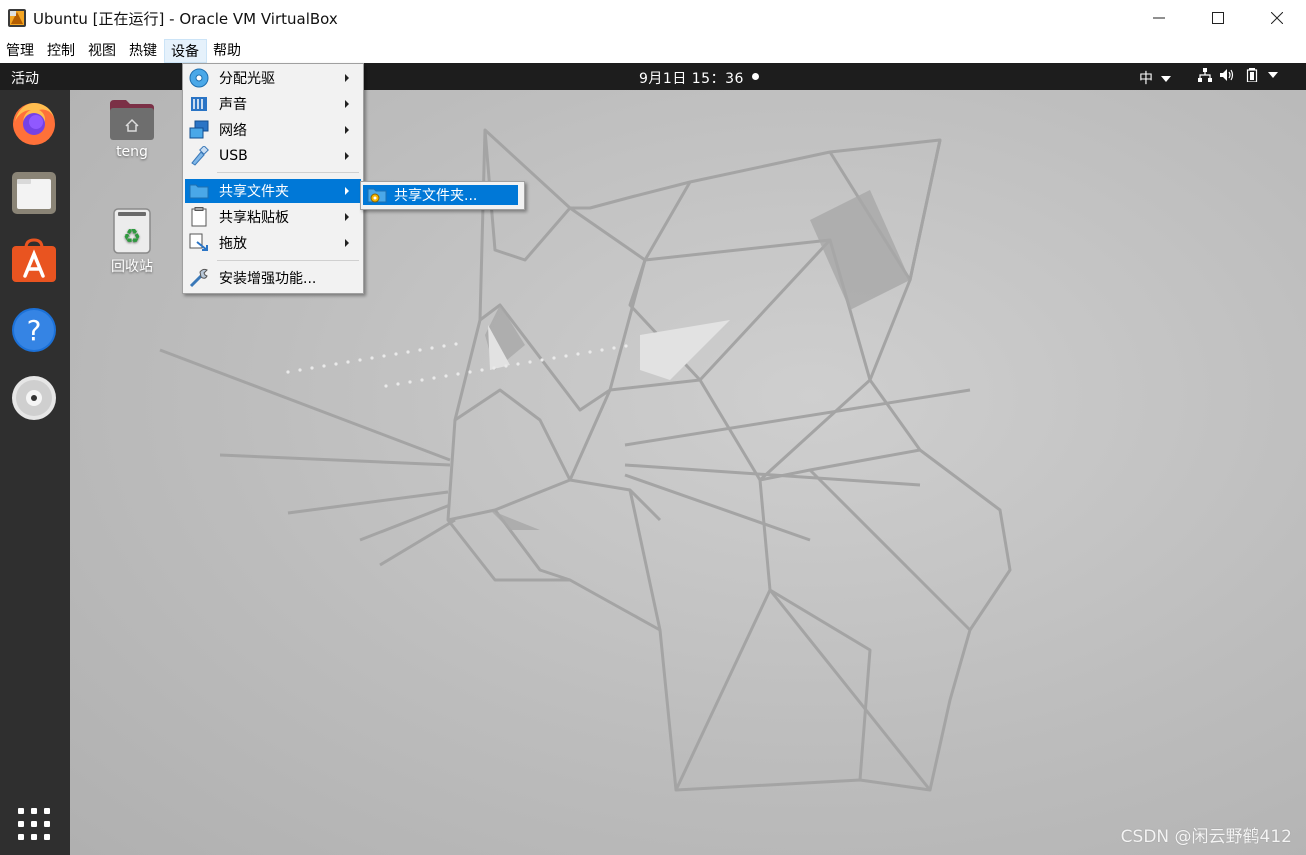  What do you see at coordinates (198, 242) in the screenshot?
I see `drag-drop-icon` at bounding box center [198, 242].